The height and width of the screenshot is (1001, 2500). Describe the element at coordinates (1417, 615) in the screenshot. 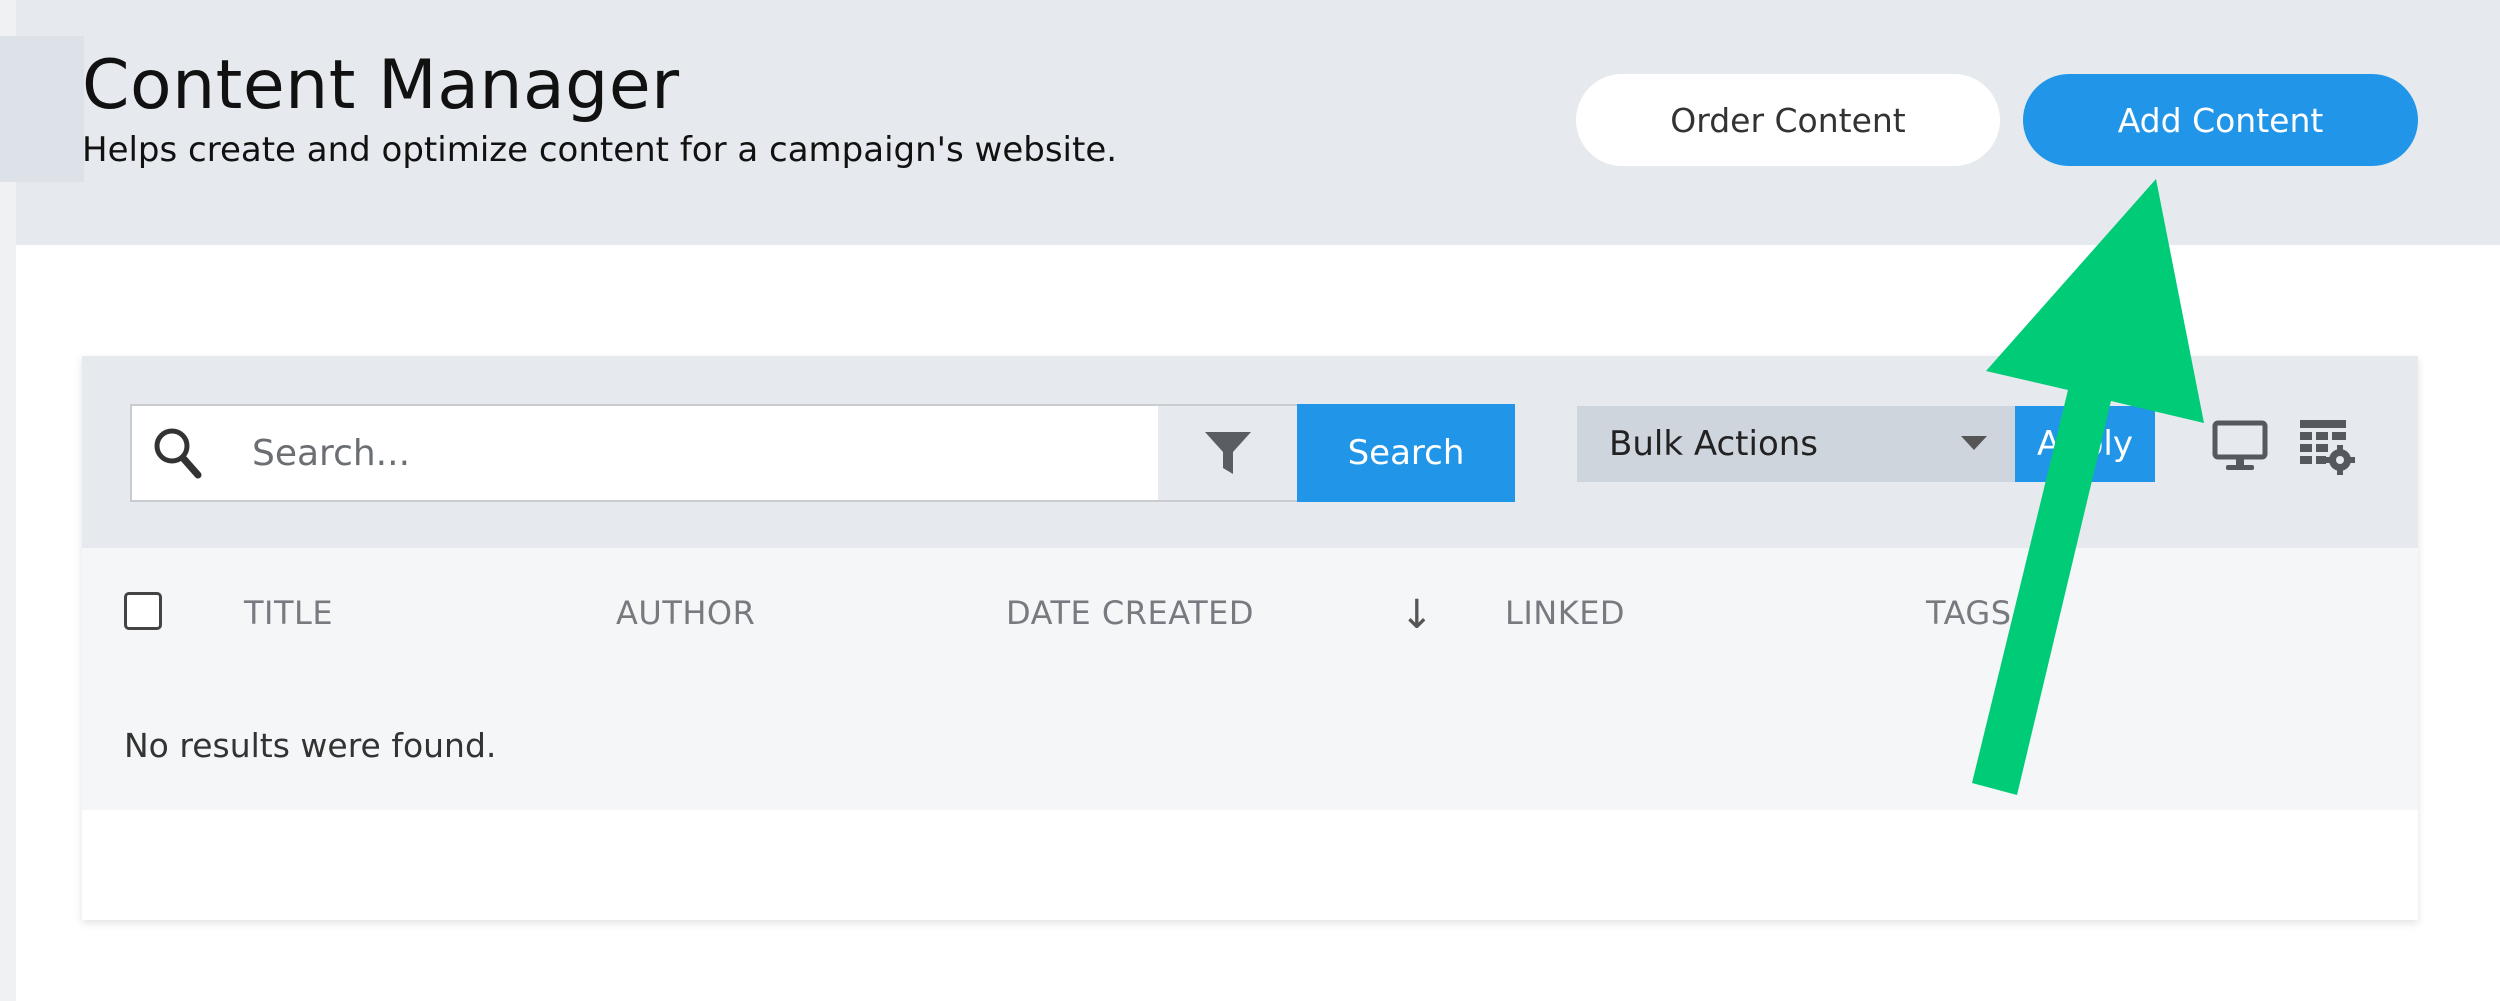

I see `sort-descending-icon: ↓` at that location.